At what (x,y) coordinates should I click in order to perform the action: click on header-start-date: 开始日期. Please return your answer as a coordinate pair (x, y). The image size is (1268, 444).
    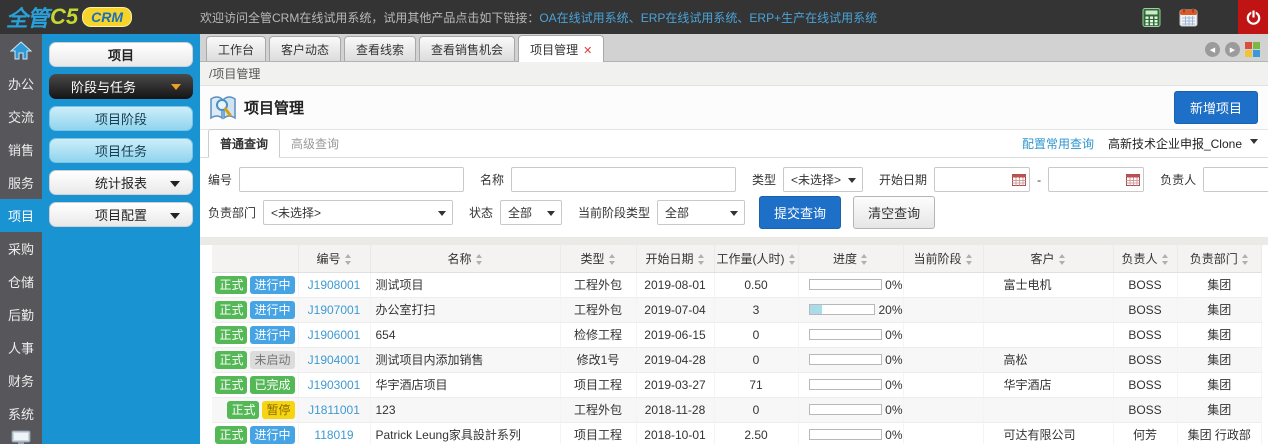
    Looking at the image, I should click on (675, 259).